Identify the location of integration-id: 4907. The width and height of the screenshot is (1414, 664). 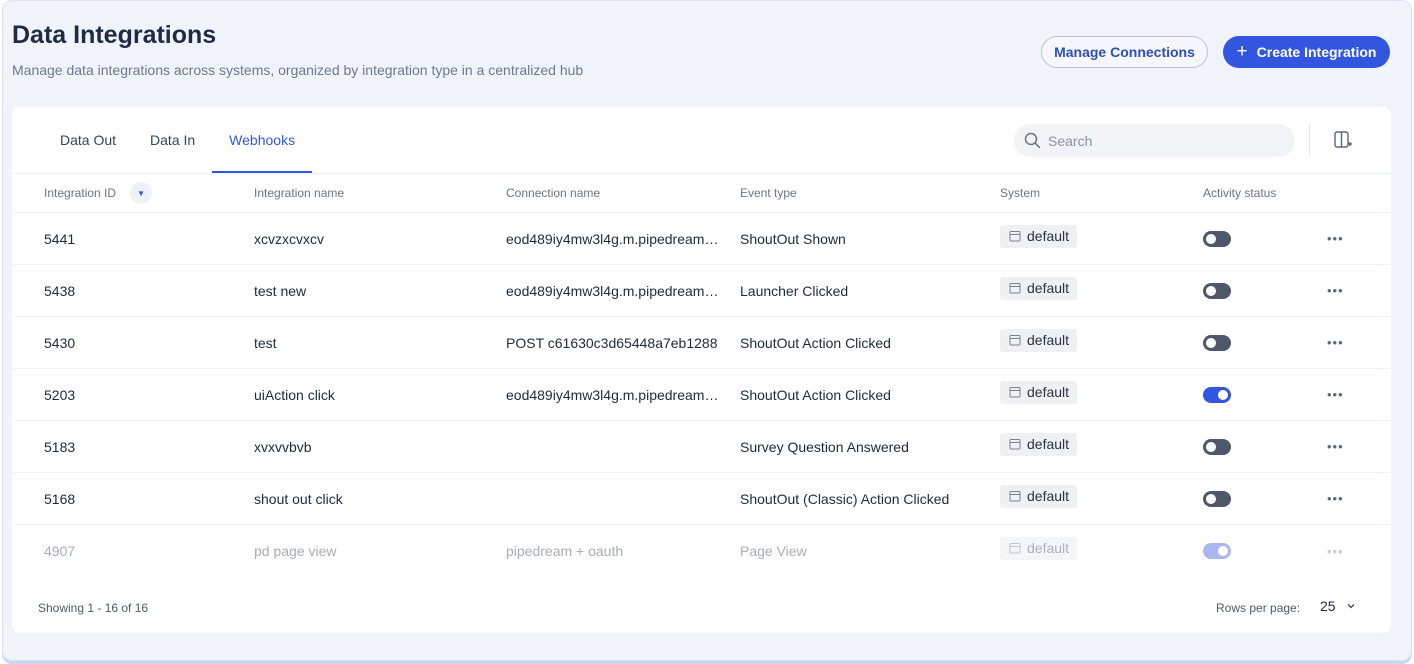
(60, 551).